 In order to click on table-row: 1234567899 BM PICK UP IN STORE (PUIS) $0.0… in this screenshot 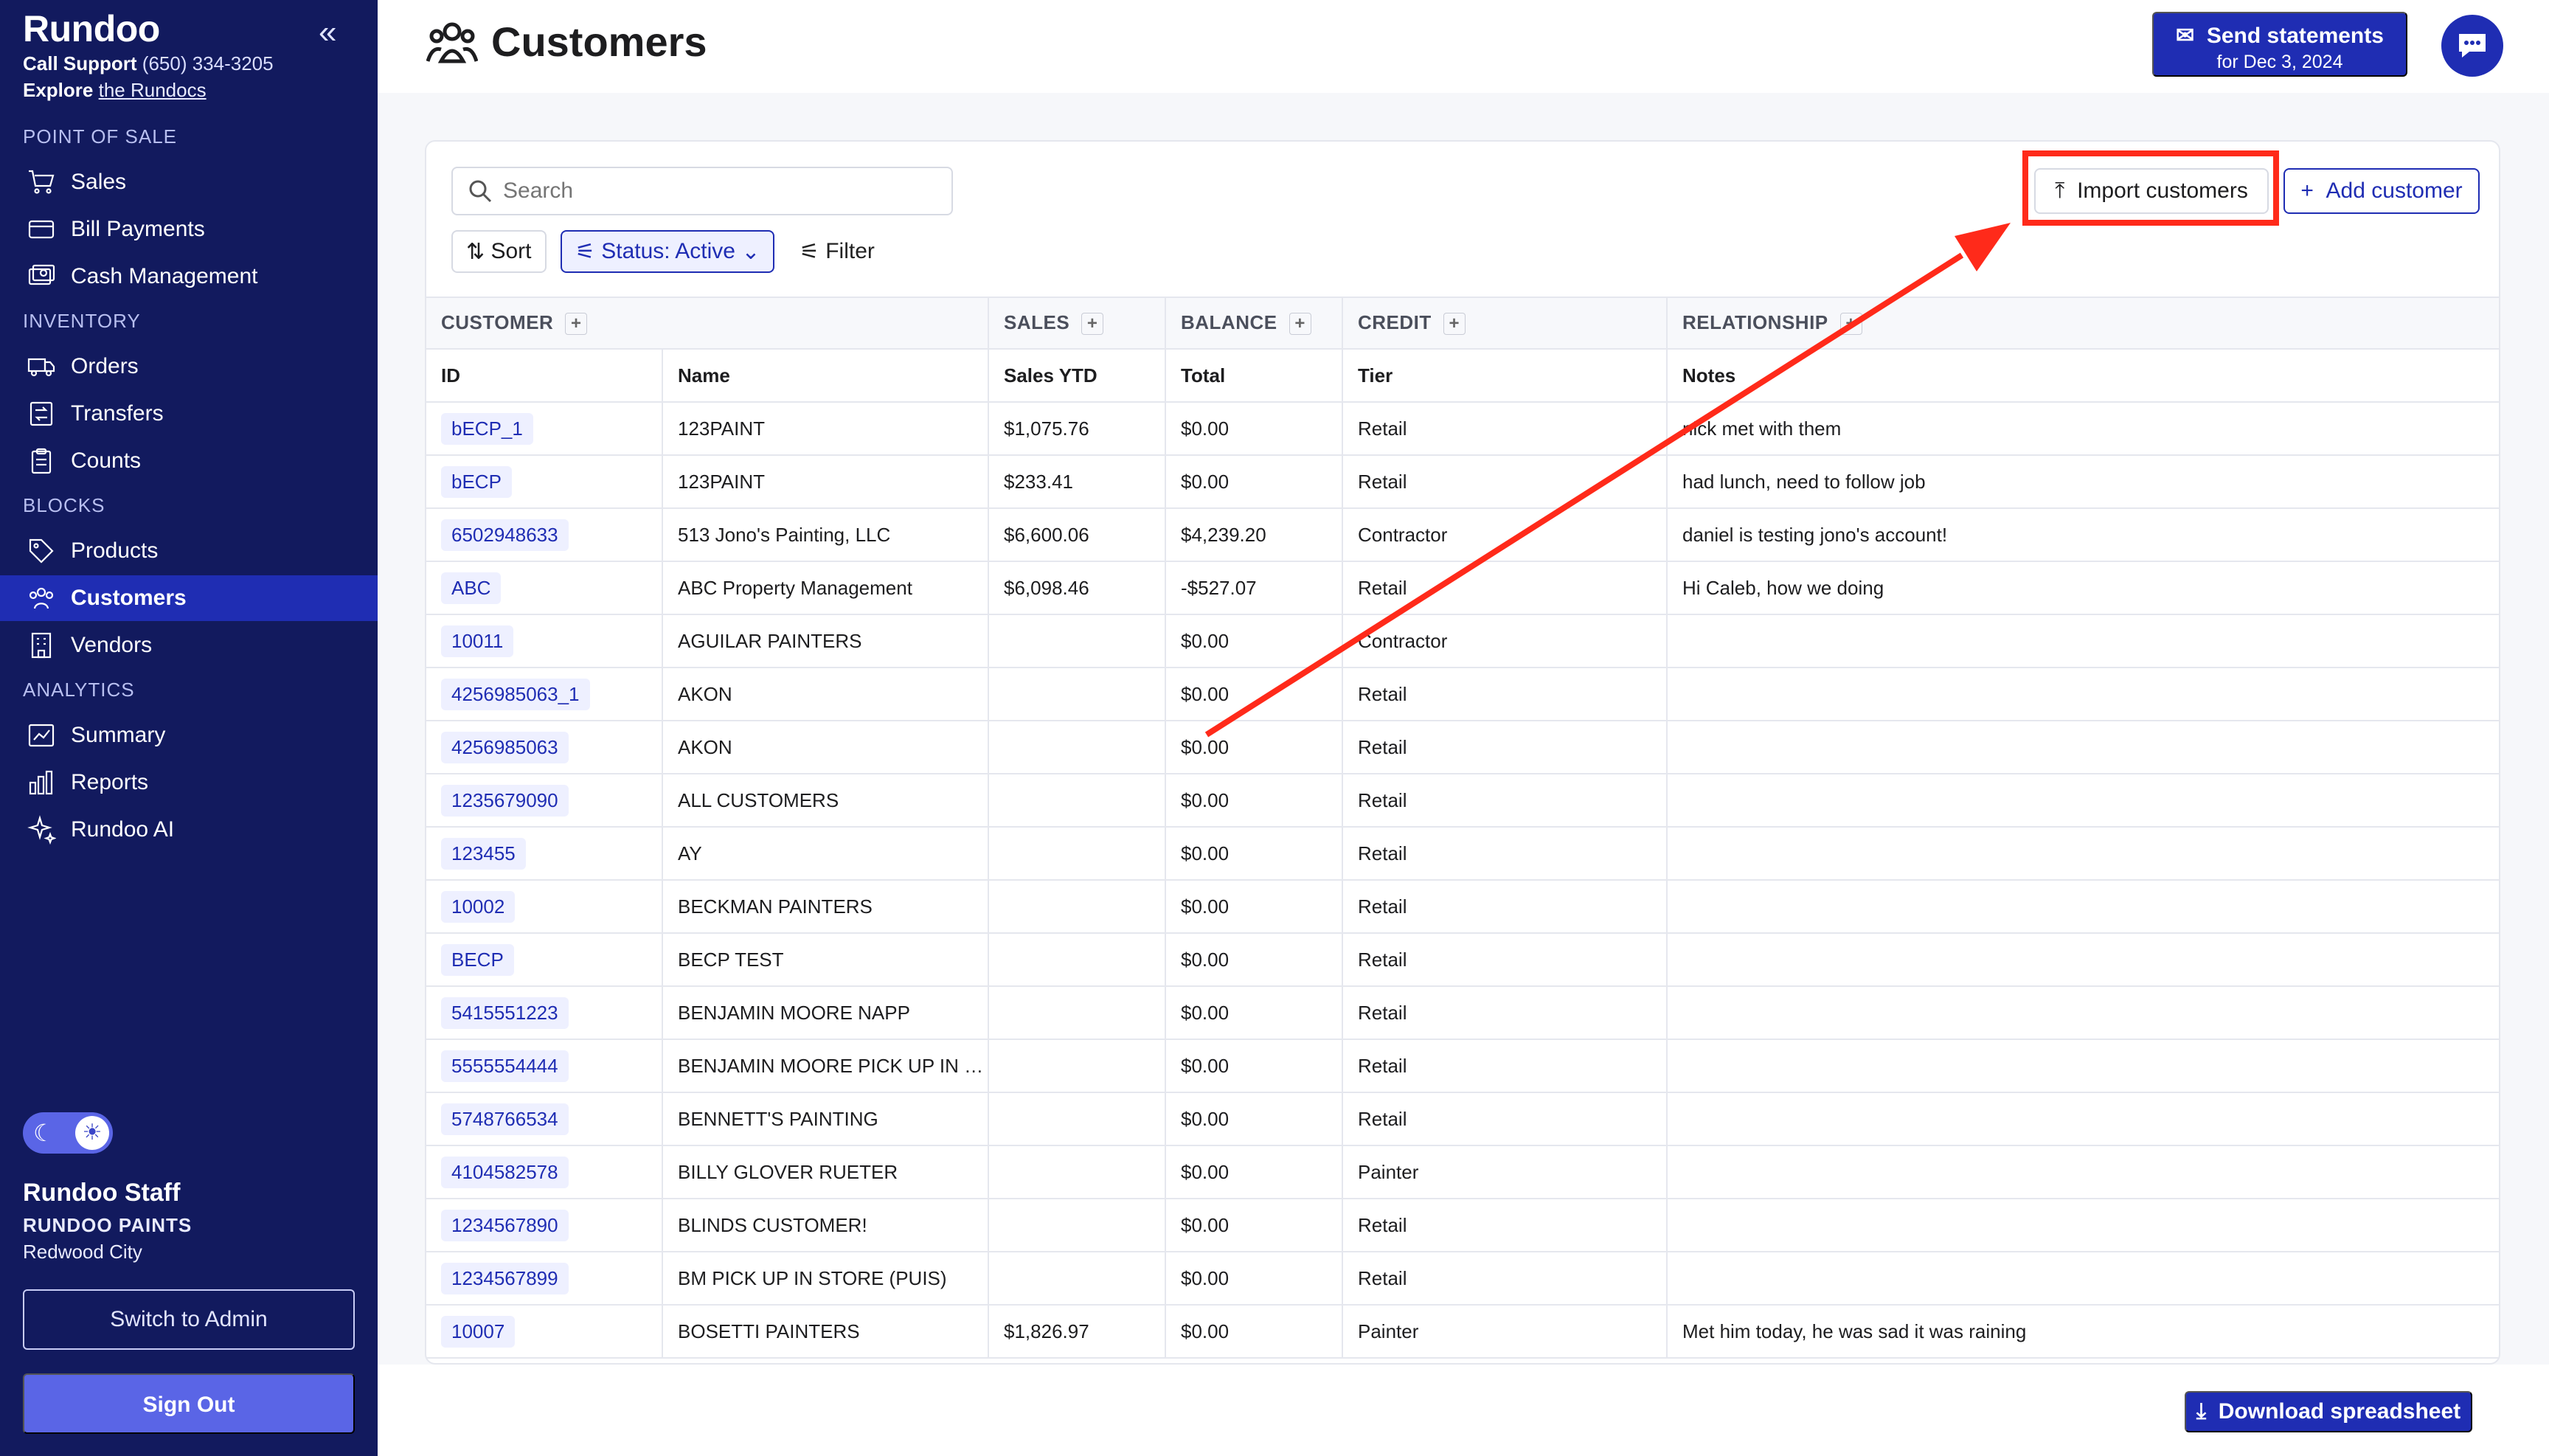, I will do `click(1462, 1279)`.